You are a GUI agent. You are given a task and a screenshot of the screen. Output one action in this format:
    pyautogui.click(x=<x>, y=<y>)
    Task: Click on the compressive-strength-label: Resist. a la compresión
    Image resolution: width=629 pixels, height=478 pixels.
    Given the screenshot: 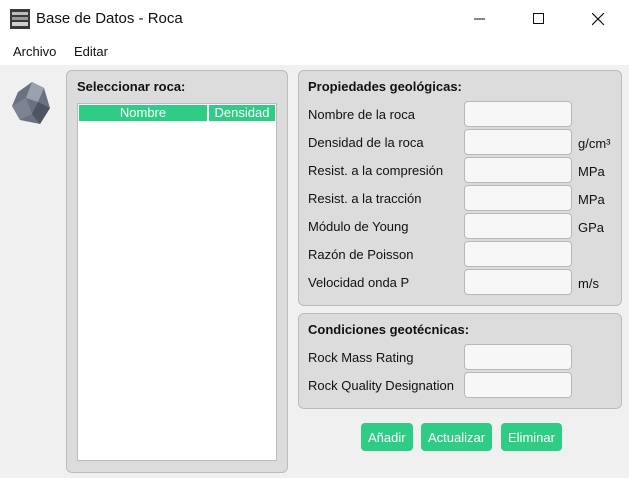 What is the action you would take?
    pyautogui.click(x=376, y=170)
    